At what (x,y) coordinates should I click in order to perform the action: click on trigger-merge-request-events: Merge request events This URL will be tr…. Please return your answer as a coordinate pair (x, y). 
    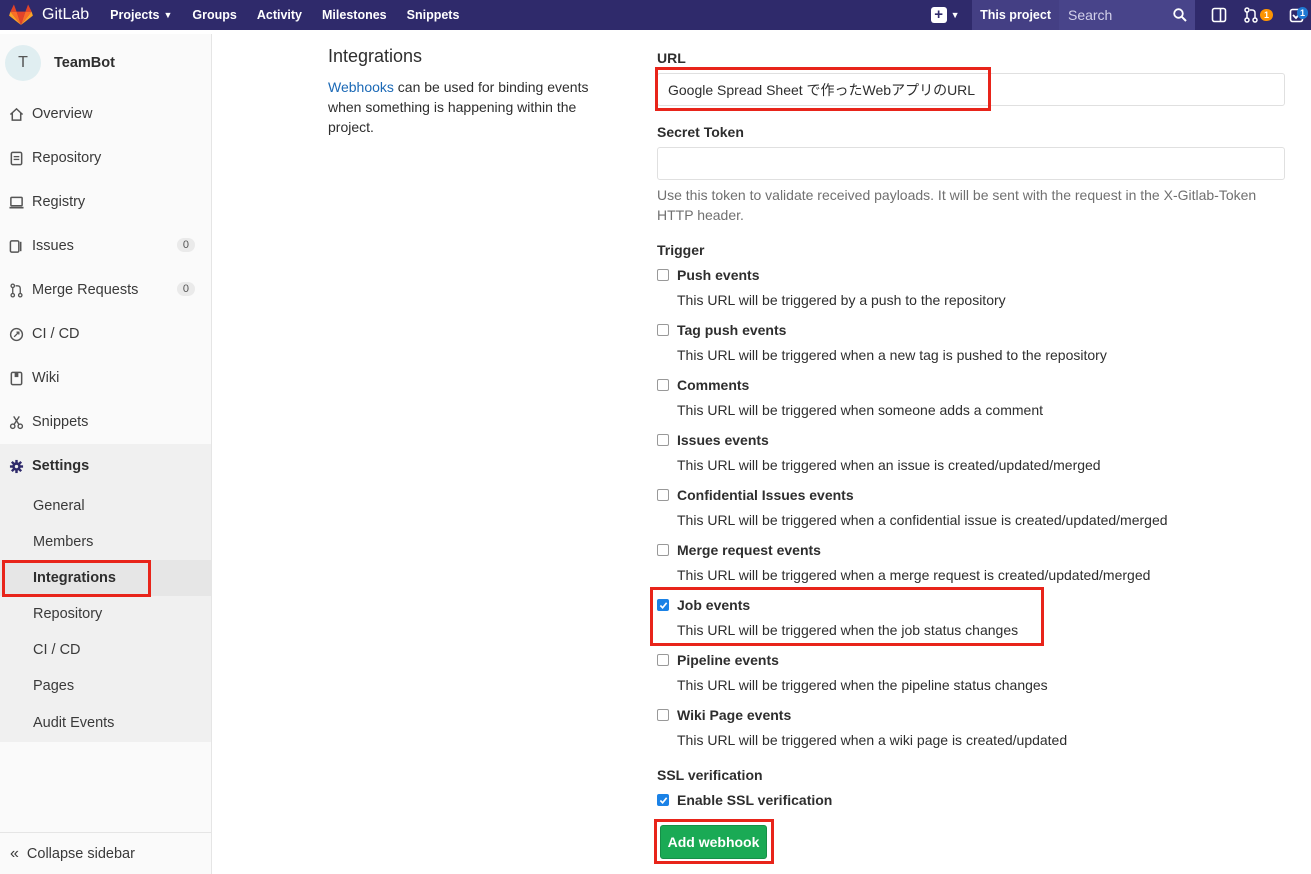
    Looking at the image, I should click on (957, 562).